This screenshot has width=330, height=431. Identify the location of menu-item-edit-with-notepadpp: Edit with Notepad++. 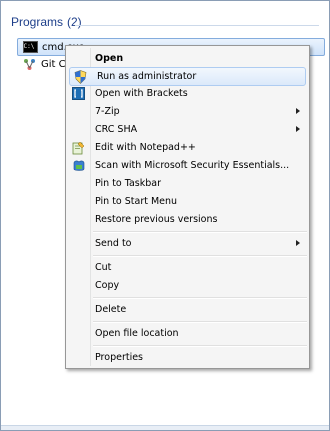
(187, 147).